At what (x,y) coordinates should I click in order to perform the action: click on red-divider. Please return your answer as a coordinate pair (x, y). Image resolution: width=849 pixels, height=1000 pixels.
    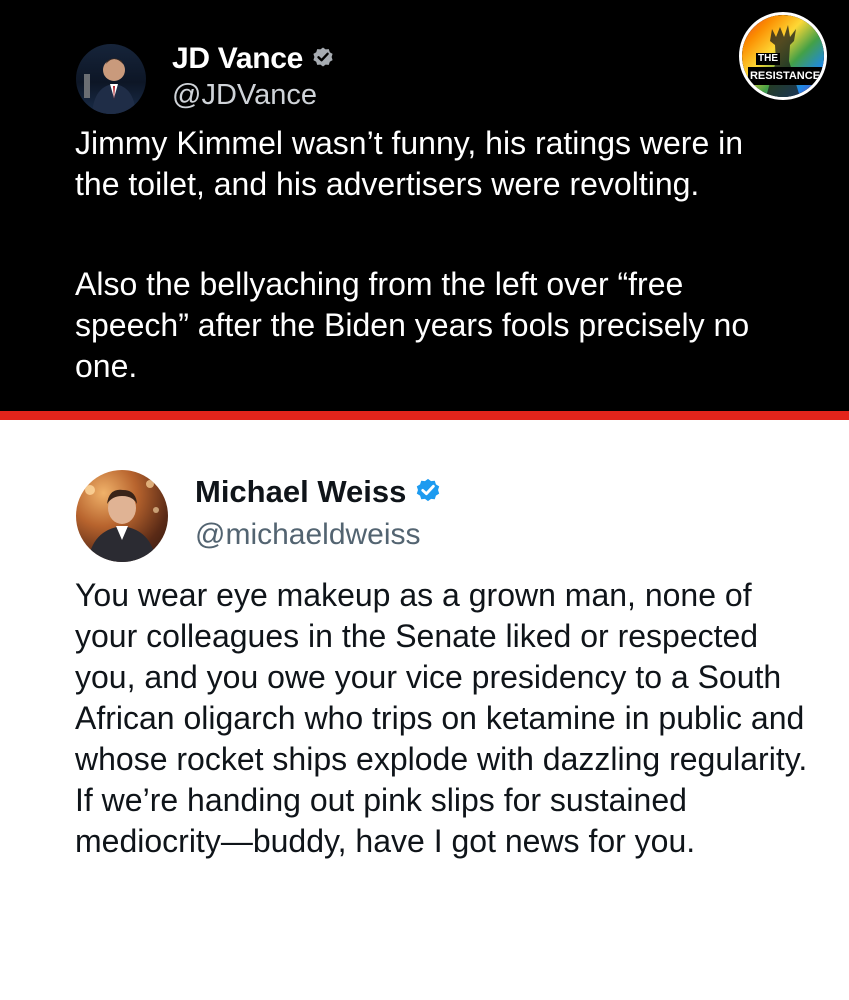
    Looking at the image, I should click on (424, 415).